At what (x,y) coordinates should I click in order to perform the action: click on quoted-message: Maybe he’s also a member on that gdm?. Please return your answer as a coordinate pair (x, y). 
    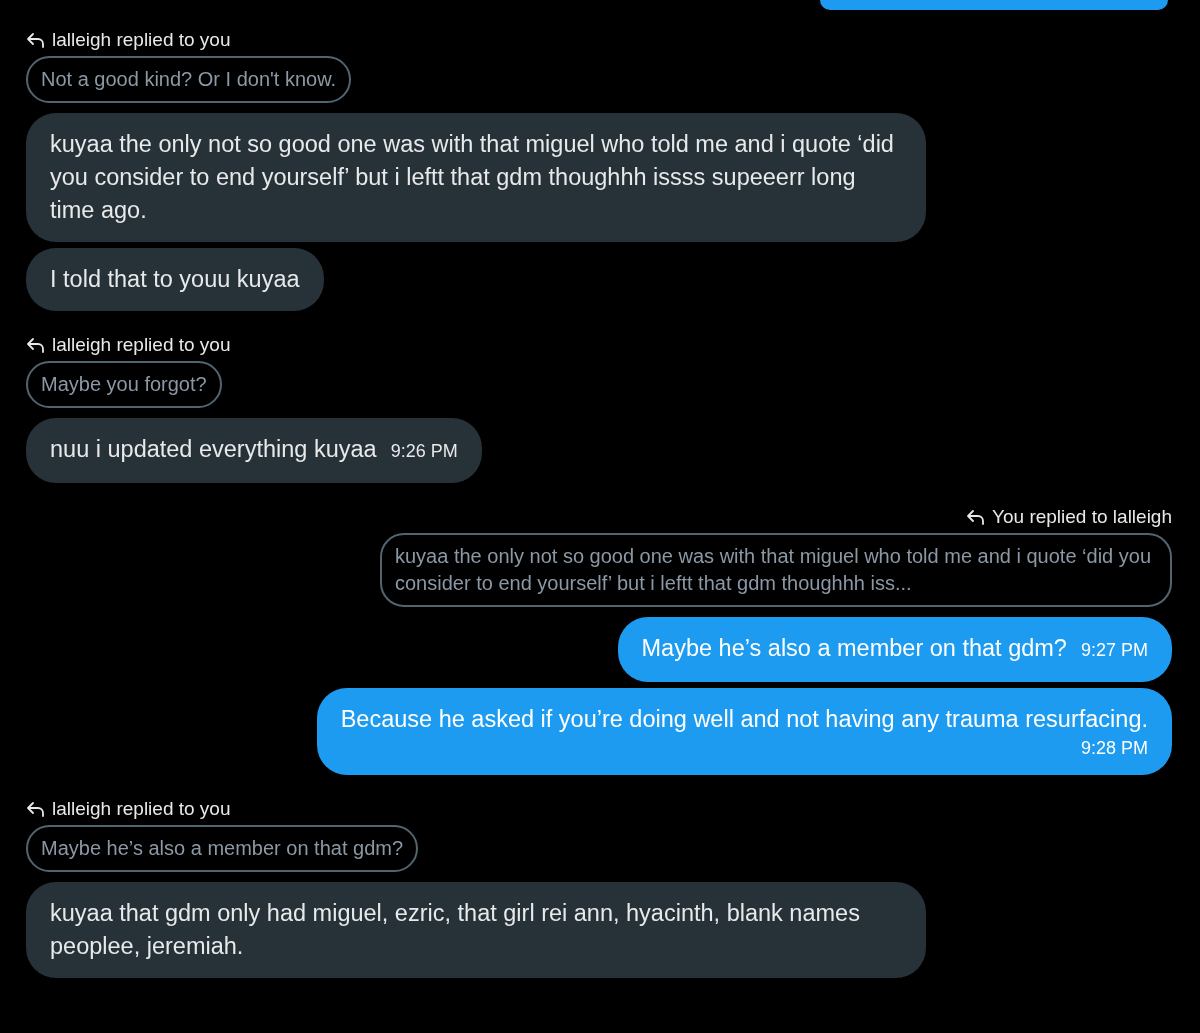
    Looking at the image, I should click on (222, 848).